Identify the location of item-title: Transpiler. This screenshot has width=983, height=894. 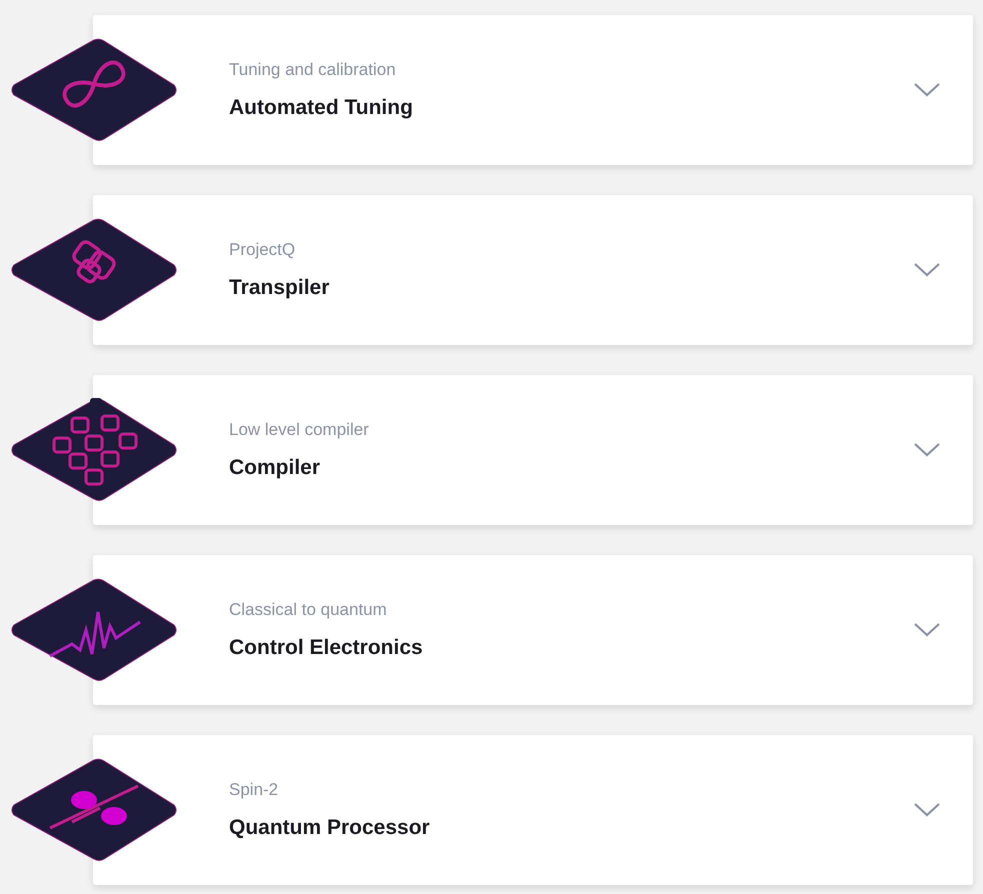
(279, 288).